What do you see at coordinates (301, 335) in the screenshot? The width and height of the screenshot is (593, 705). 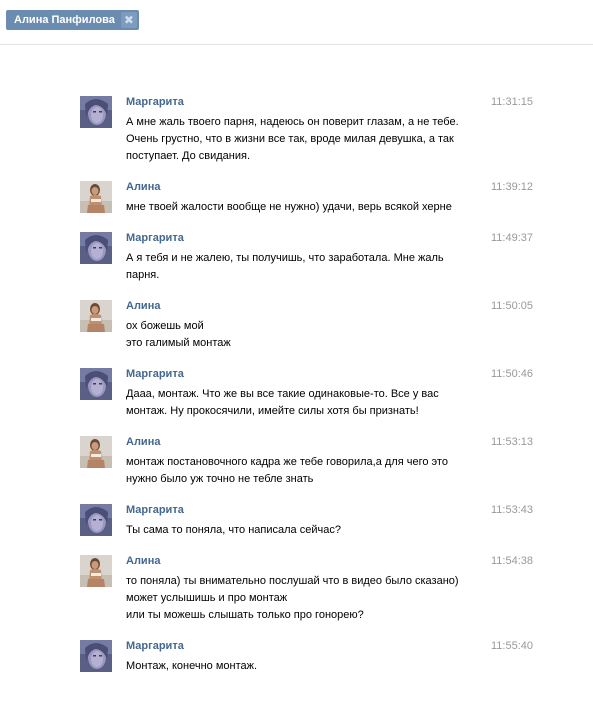 I see `message-text: ох божешь мой это галимый монтаж` at bounding box center [301, 335].